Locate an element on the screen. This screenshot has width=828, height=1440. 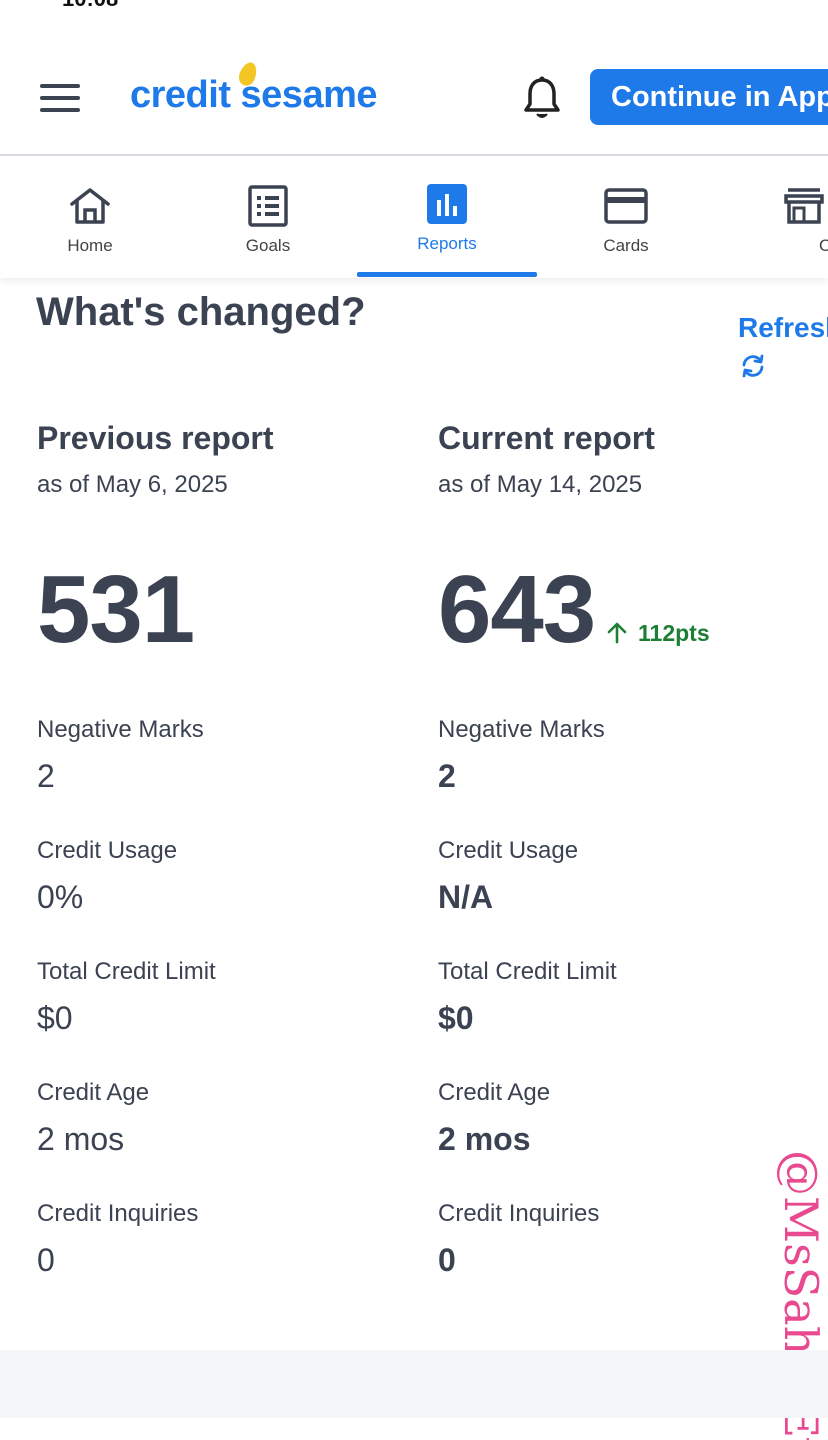
credit-score: 531 is located at coordinates (116, 609).